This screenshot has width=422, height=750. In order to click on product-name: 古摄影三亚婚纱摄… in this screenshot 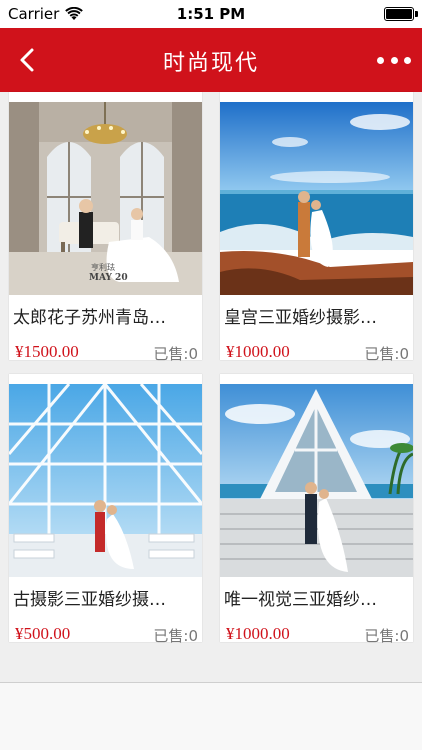, I will do `click(89, 600)`.